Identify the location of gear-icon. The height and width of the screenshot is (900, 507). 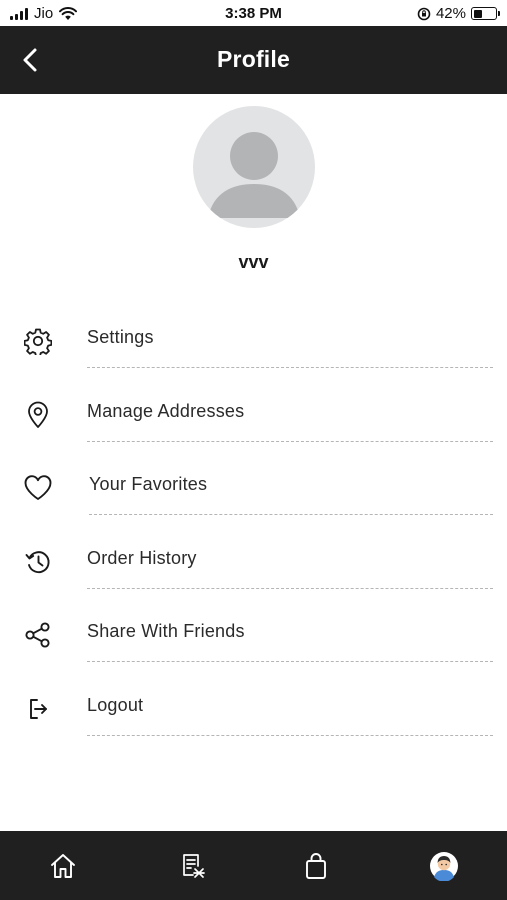
(38, 341).